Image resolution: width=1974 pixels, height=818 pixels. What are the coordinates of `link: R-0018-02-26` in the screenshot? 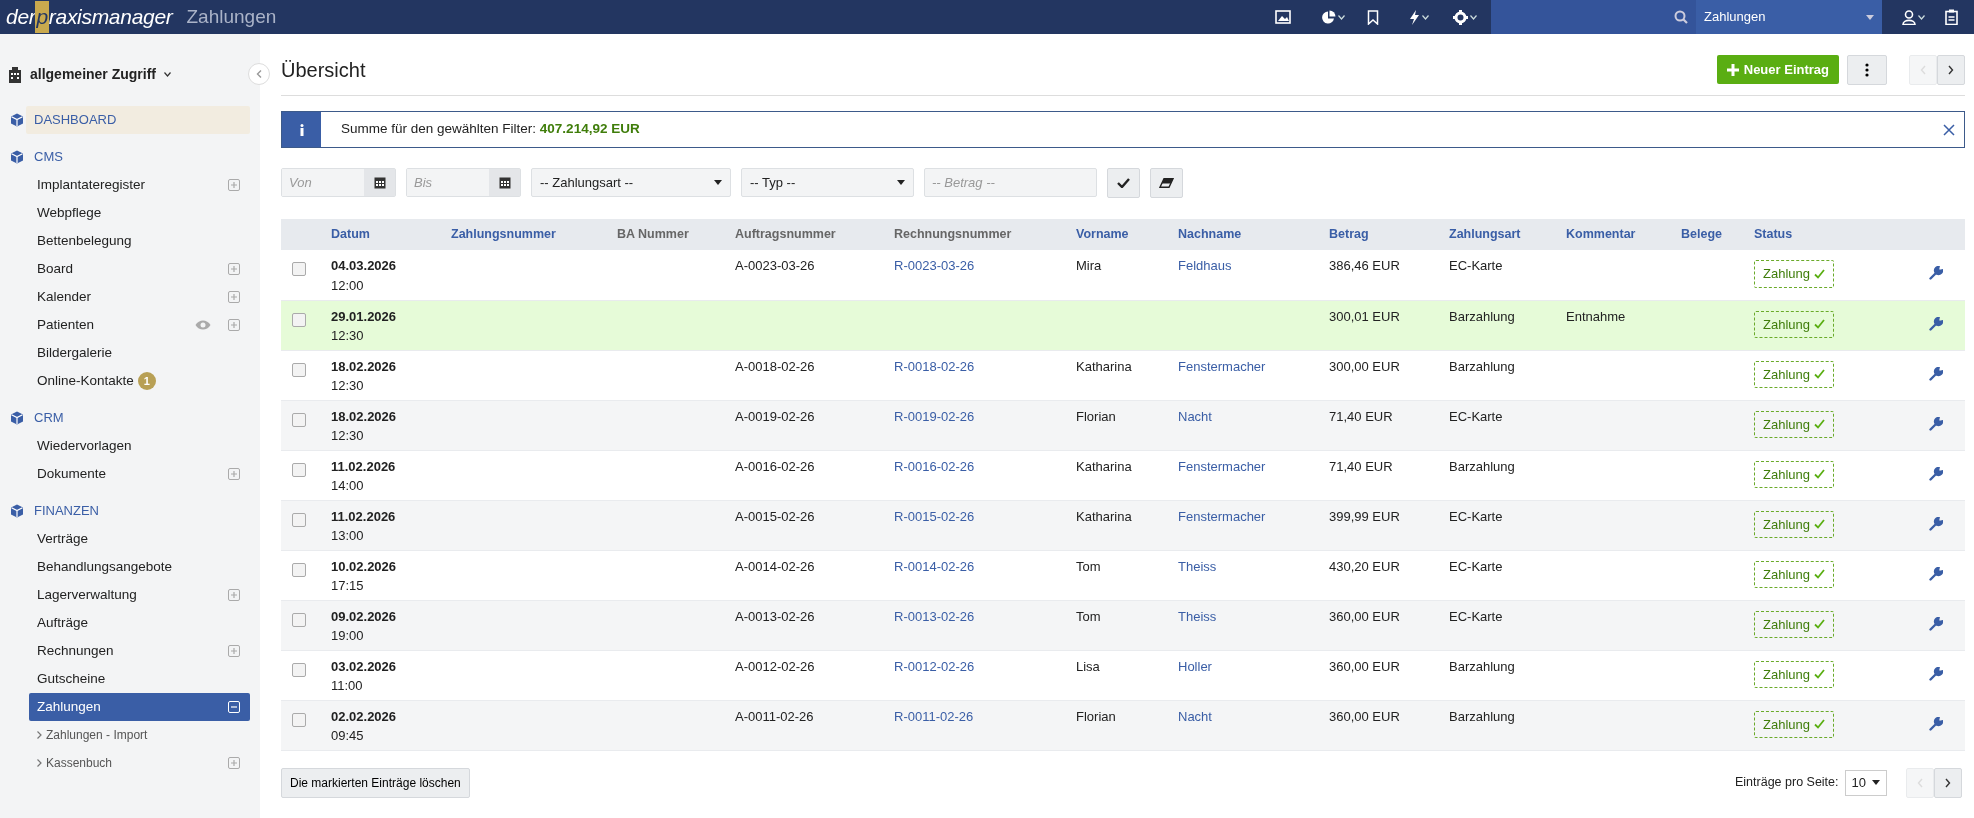 It's located at (934, 366).